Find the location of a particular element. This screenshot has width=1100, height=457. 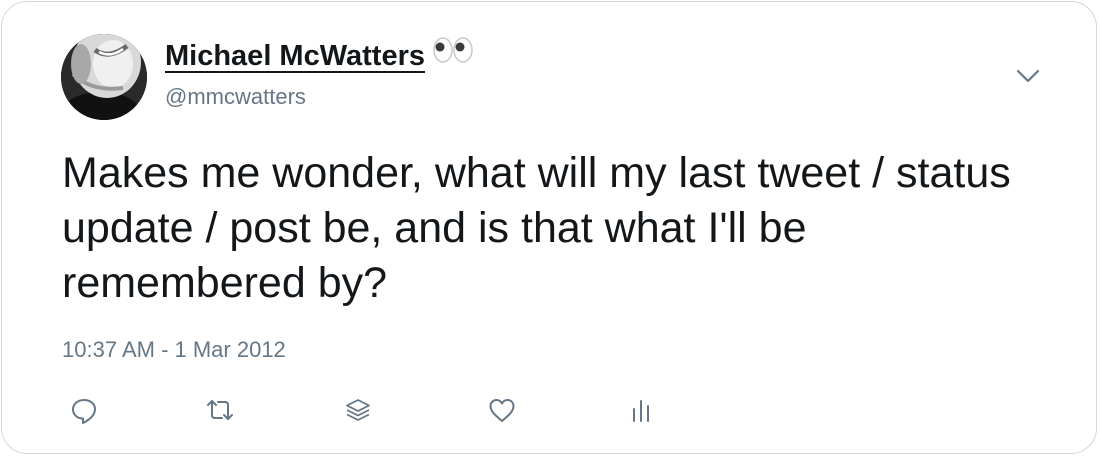

avatar is located at coordinates (104, 77).